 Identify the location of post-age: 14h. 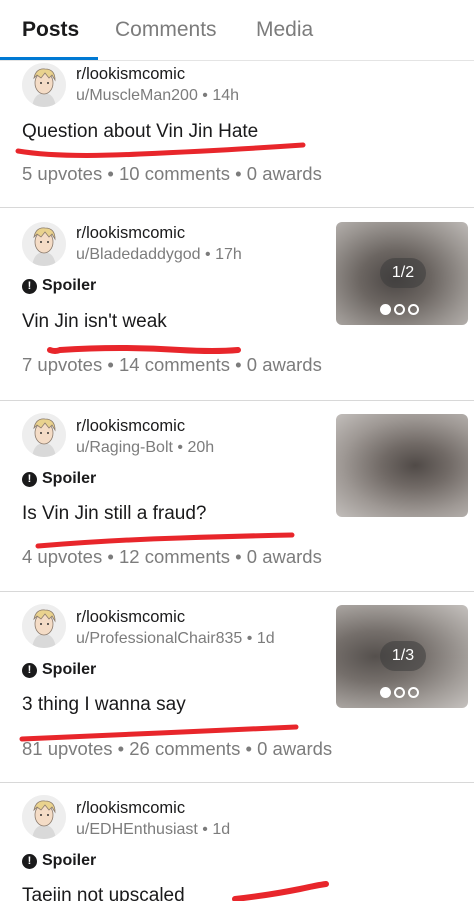
(226, 95).